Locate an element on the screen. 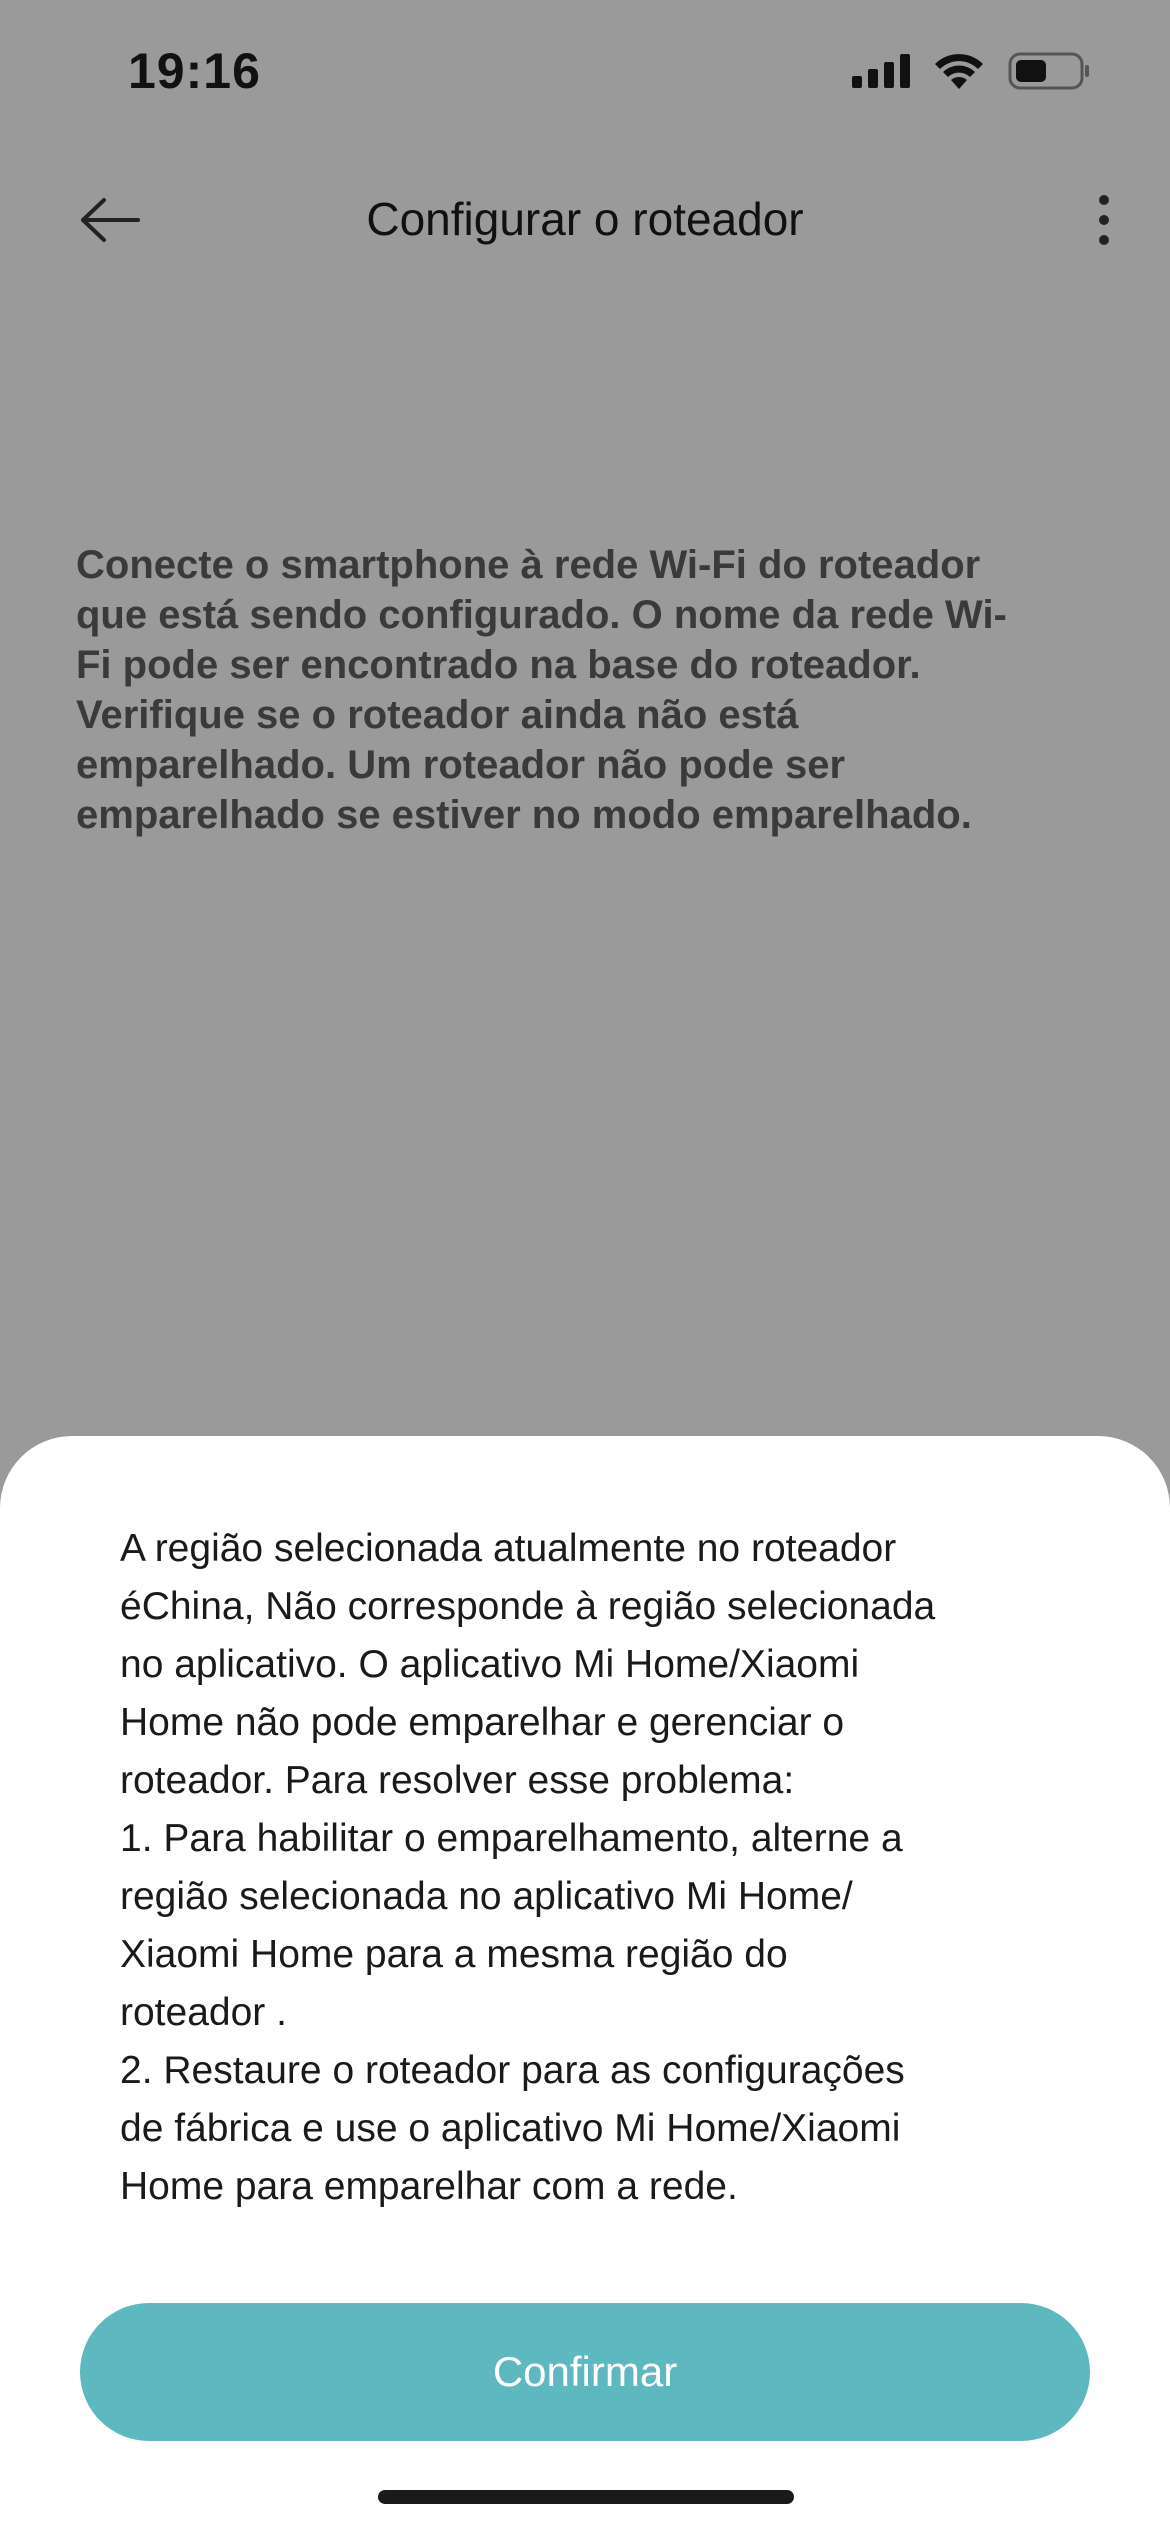 The height and width of the screenshot is (2532, 1170). more-vertical-icon is located at coordinates (1104, 220).